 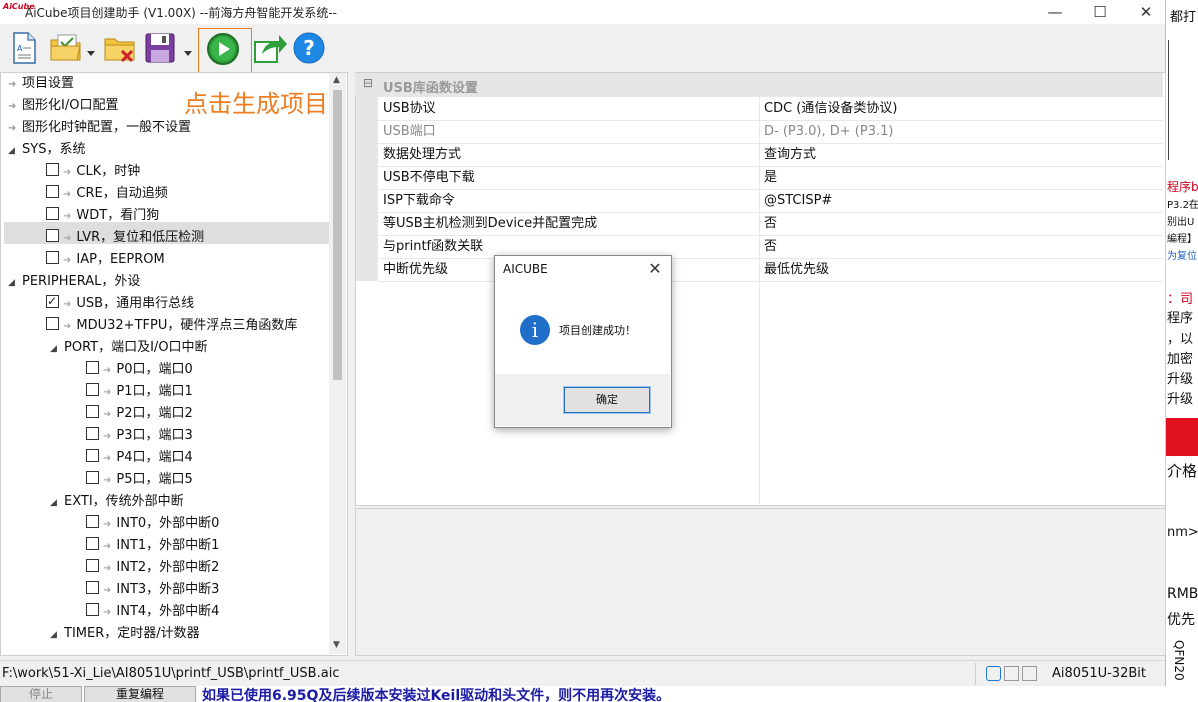 I want to click on tree-item-cre: ➜ CRE，自动追频, so click(x=107, y=194).